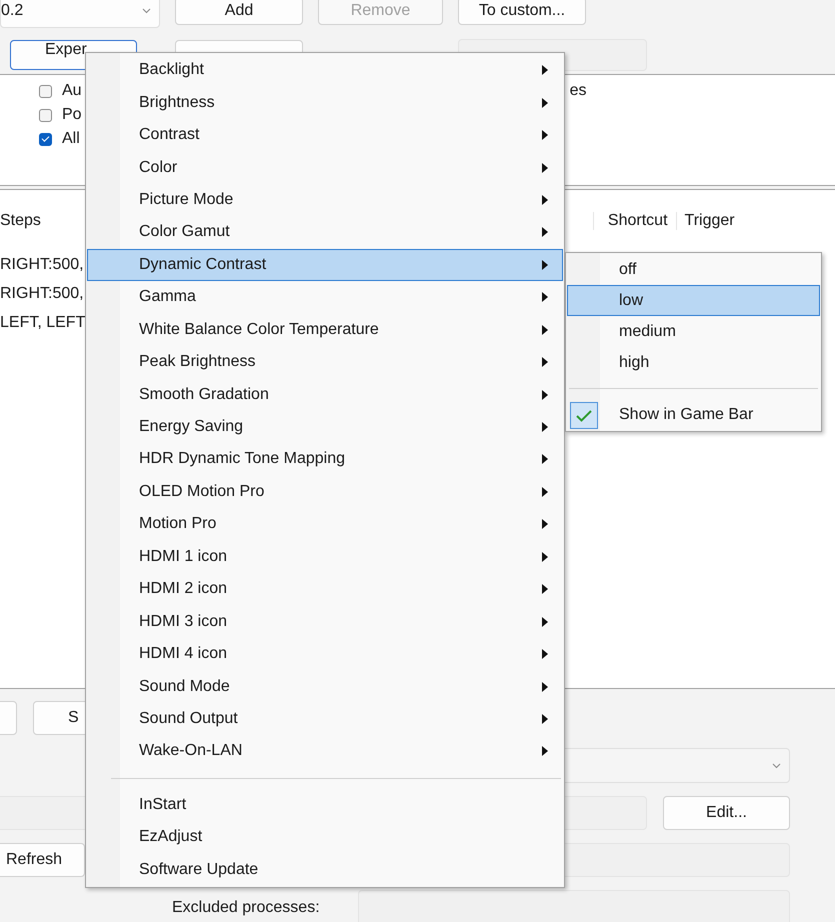  Describe the element at coordinates (693, 332) in the screenshot. I see `menu-item: medium` at that location.